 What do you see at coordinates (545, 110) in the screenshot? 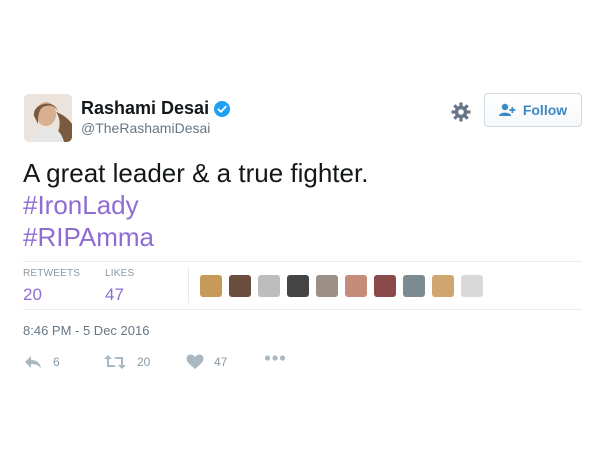
I see `follow-button-label: Follow` at bounding box center [545, 110].